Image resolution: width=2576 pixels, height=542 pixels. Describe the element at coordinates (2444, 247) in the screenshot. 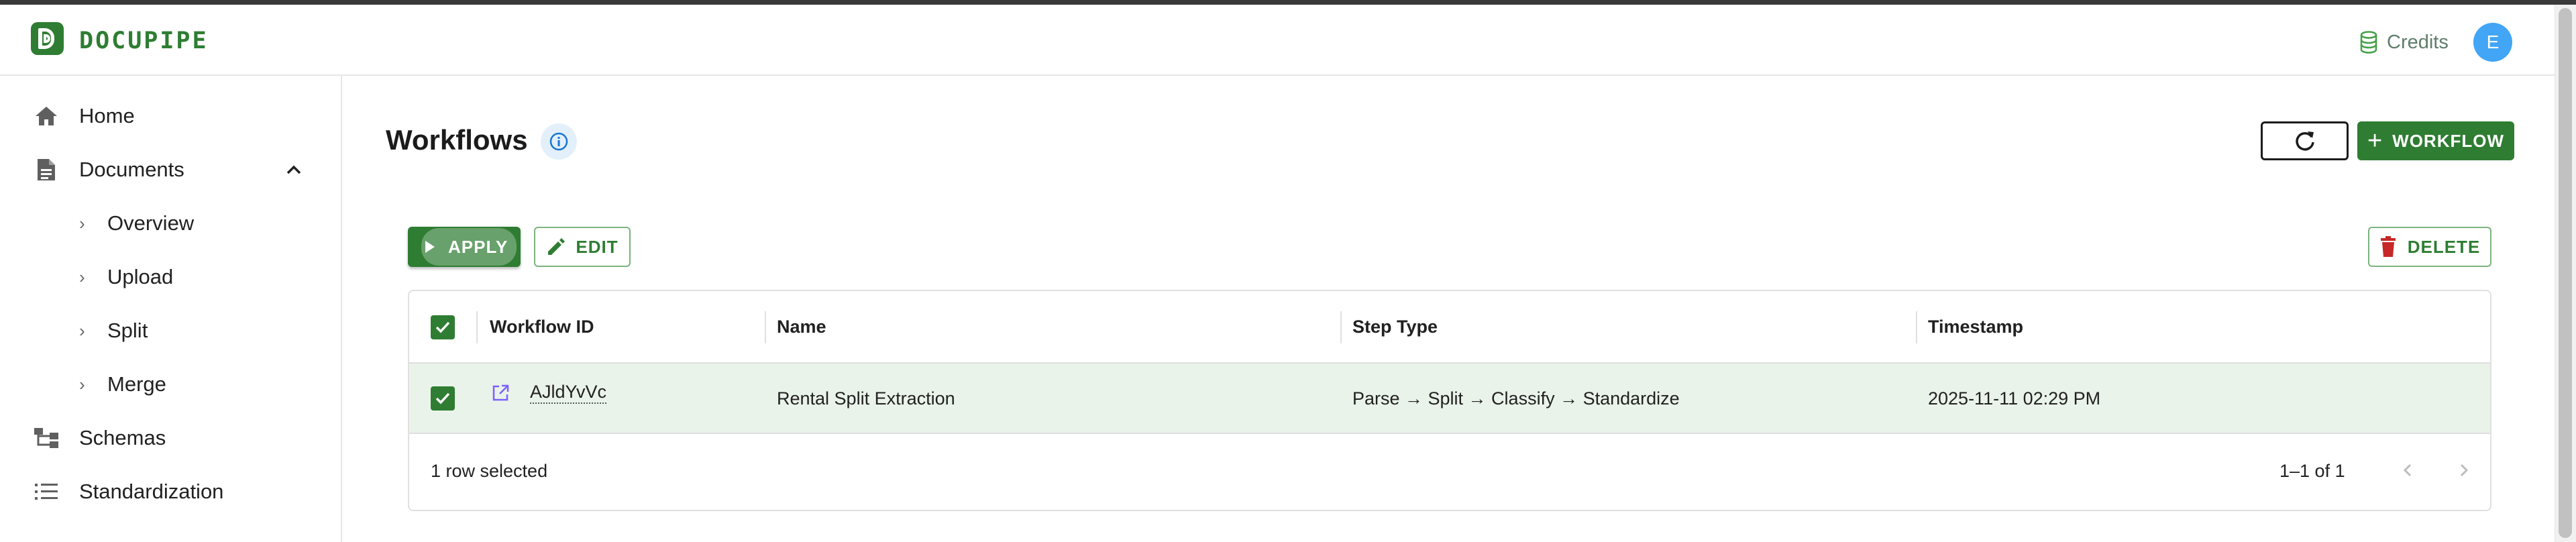

I see `delete-label: DELETE` at that location.